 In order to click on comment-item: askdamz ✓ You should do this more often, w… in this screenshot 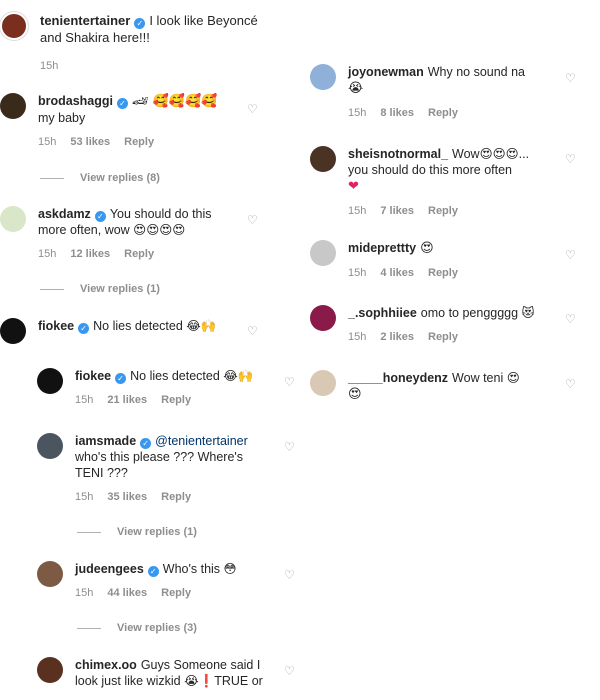, I will do `click(135, 234)`.